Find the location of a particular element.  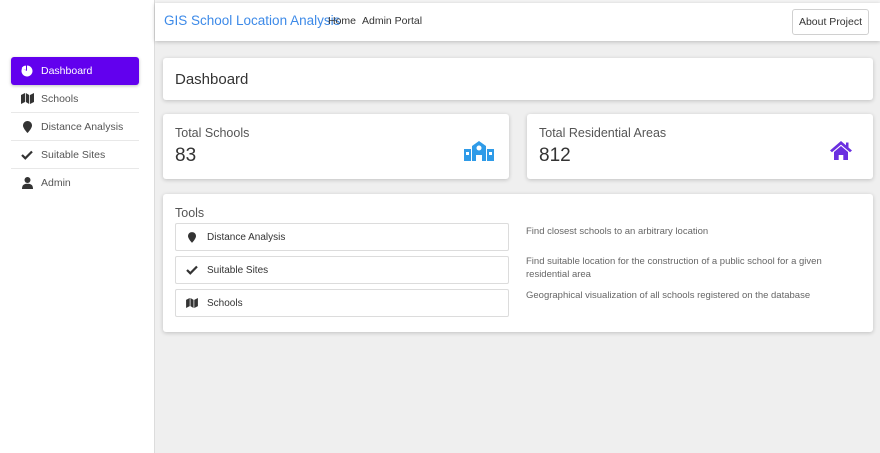

brand-link: GIS School Location Analysis is located at coordinates (252, 20).